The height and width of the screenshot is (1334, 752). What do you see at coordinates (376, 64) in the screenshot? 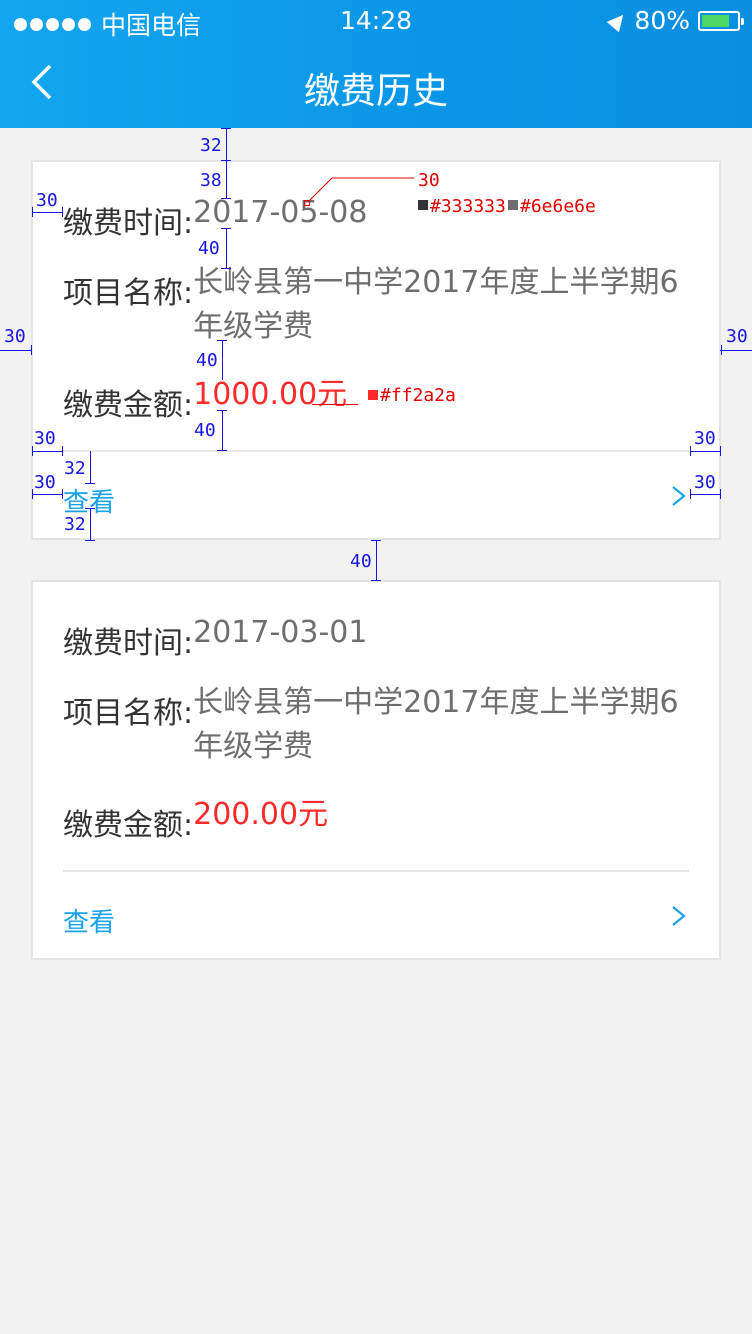
I see `app-header: 中国电信 14:28 80% 缴费历史` at bounding box center [376, 64].